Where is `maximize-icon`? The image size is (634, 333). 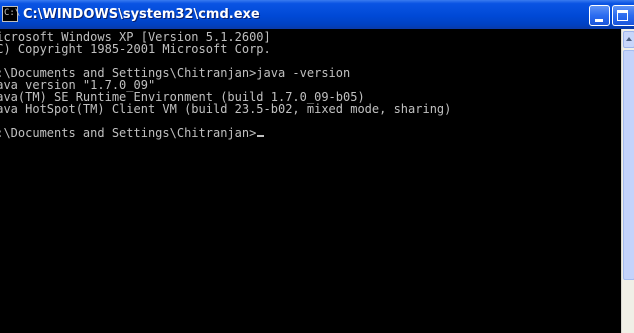
maximize-icon is located at coordinates (622, 15).